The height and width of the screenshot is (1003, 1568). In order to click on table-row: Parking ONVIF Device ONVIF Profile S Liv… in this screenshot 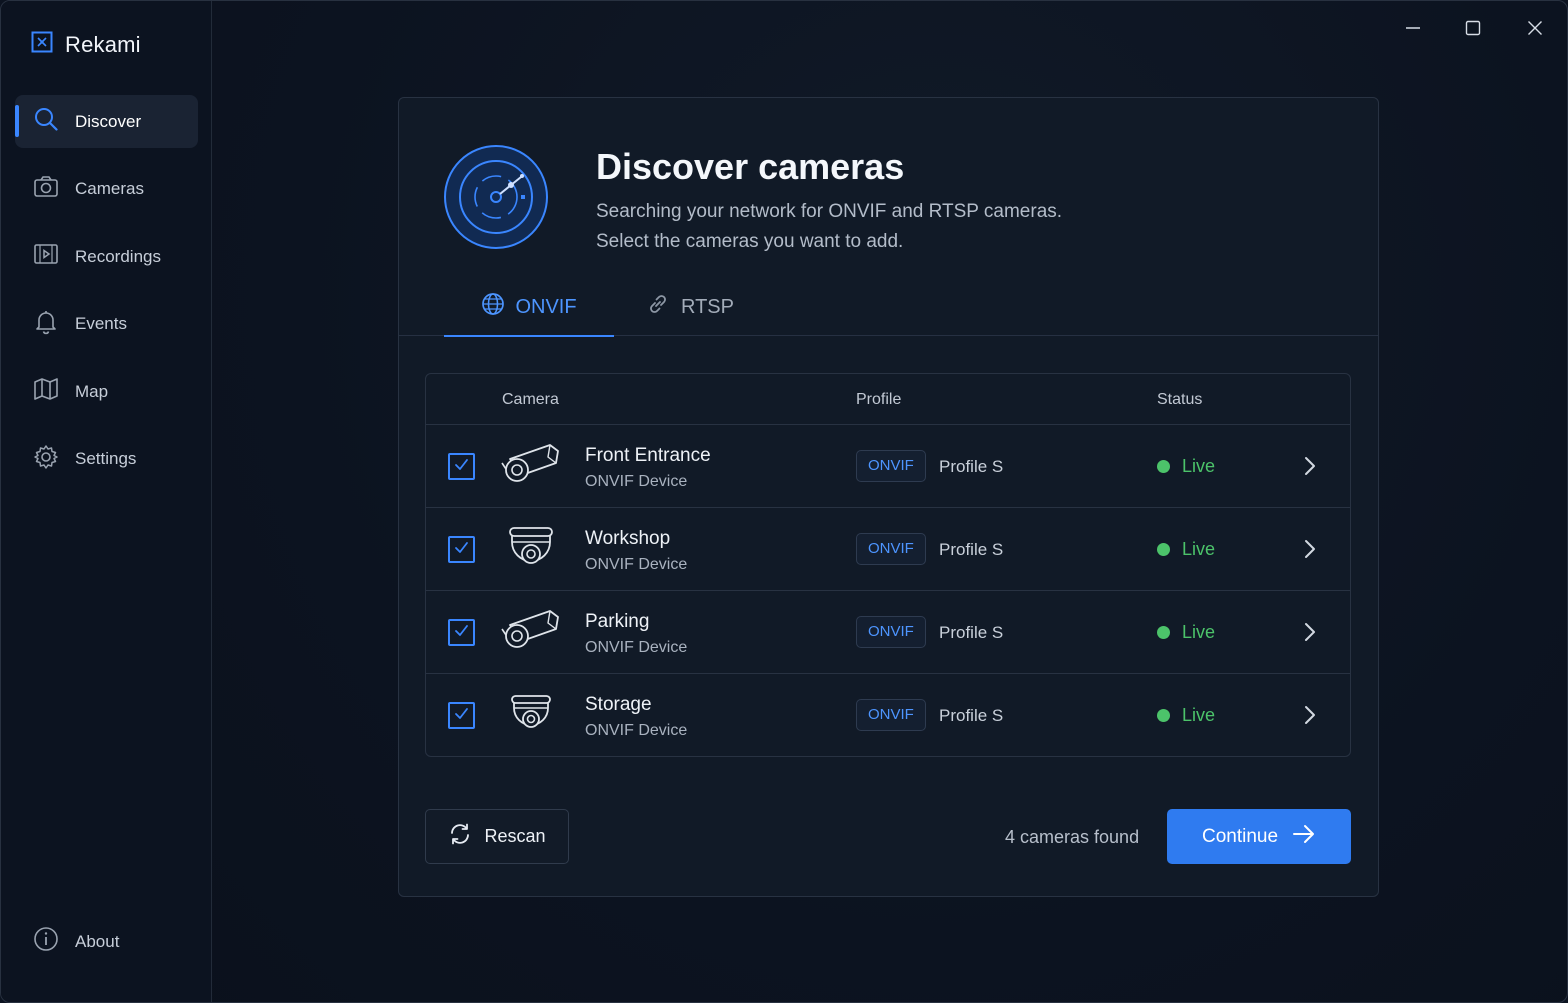, I will do `click(888, 632)`.